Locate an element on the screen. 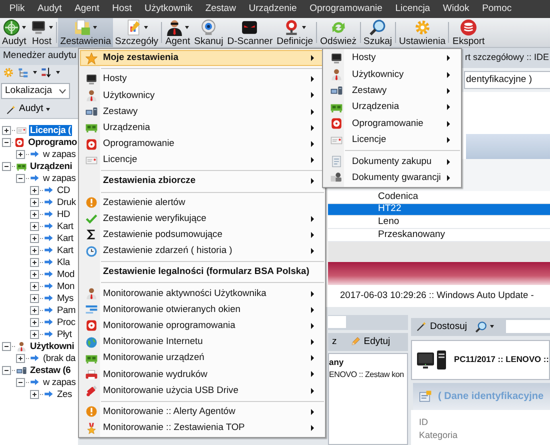 This screenshot has height=445, width=550. tab-title: rt szczegółowy :: IDE is located at coordinates (506, 58).